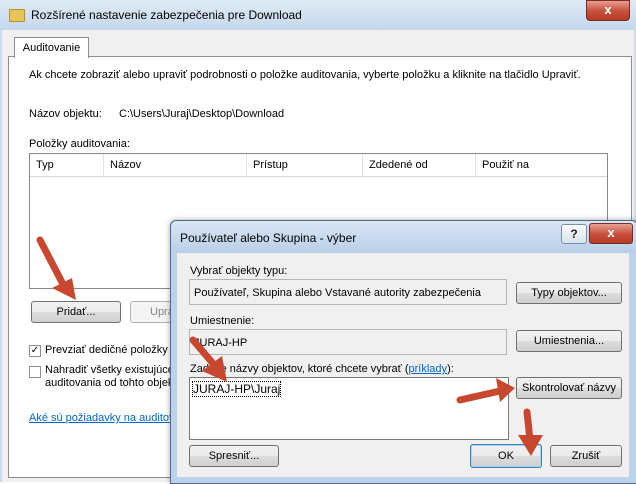 The width and height of the screenshot is (636, 484). I want to click on annotation-arrow-add, so click(56, 268).